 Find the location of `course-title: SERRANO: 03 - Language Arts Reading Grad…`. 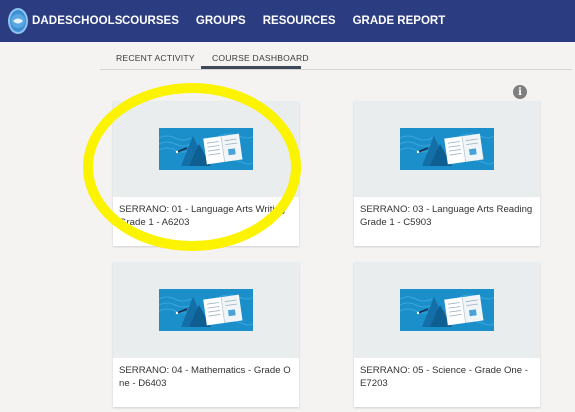

course-title: SERRANO: 03 - Language Arts Reading Grad… is located at coordinates (448, 216).